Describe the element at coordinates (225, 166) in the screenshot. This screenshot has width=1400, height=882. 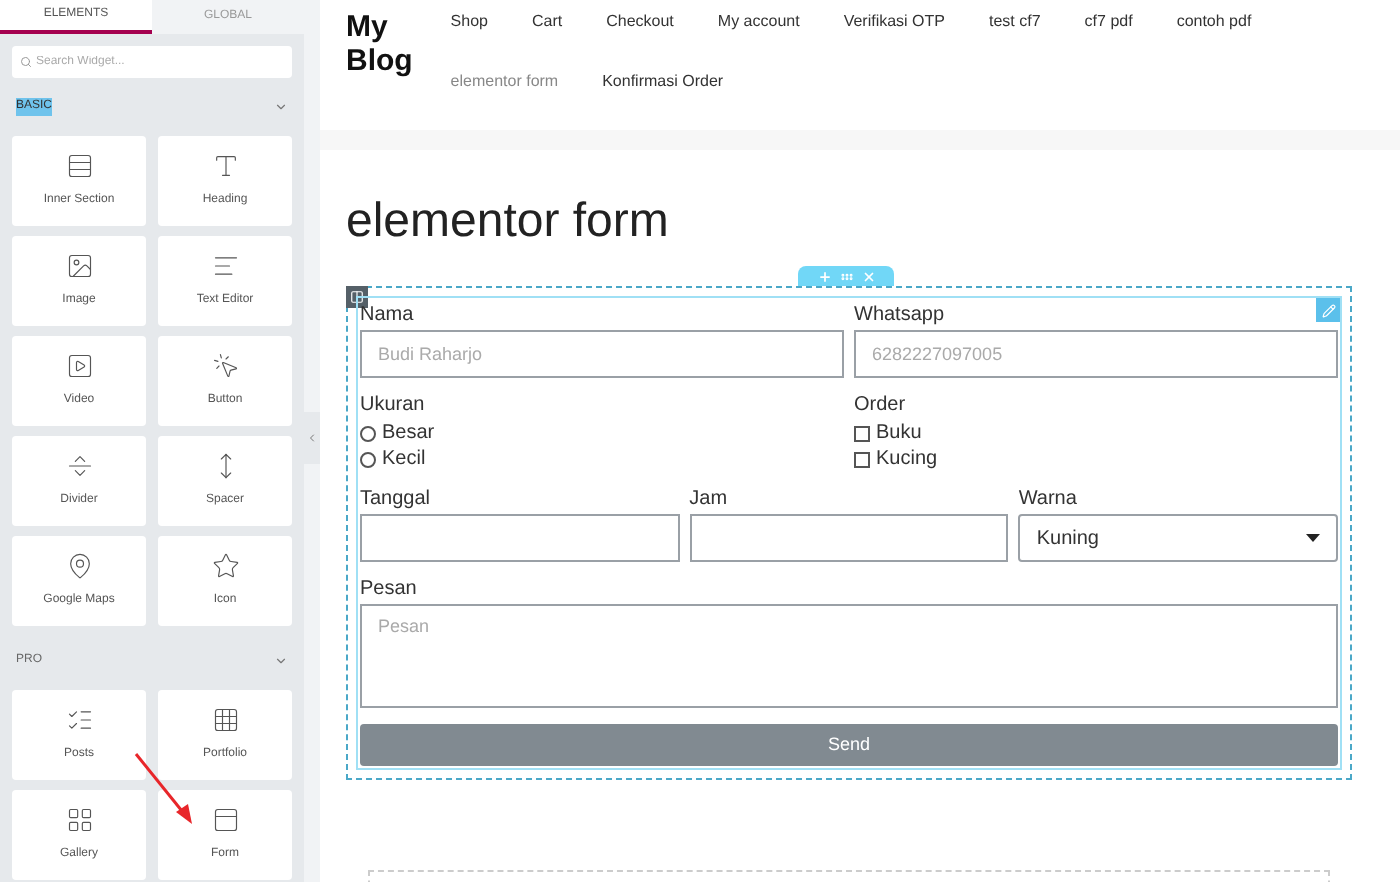
I see `heading-icon` at that location.